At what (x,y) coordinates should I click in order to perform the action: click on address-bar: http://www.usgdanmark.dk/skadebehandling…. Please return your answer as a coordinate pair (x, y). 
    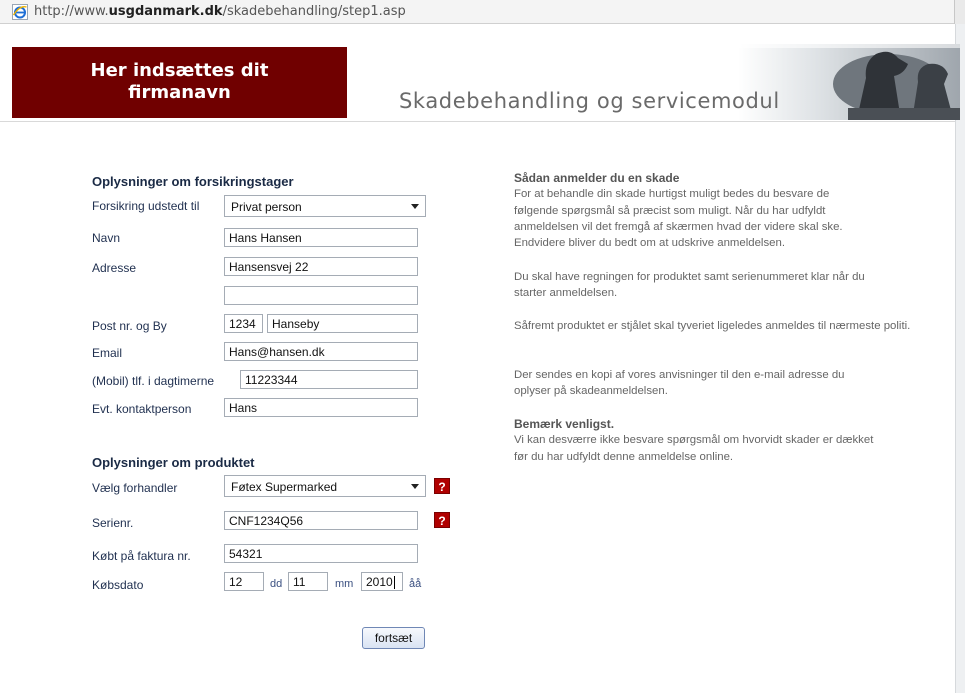
    Looking at the image, I should click on (482, 12).